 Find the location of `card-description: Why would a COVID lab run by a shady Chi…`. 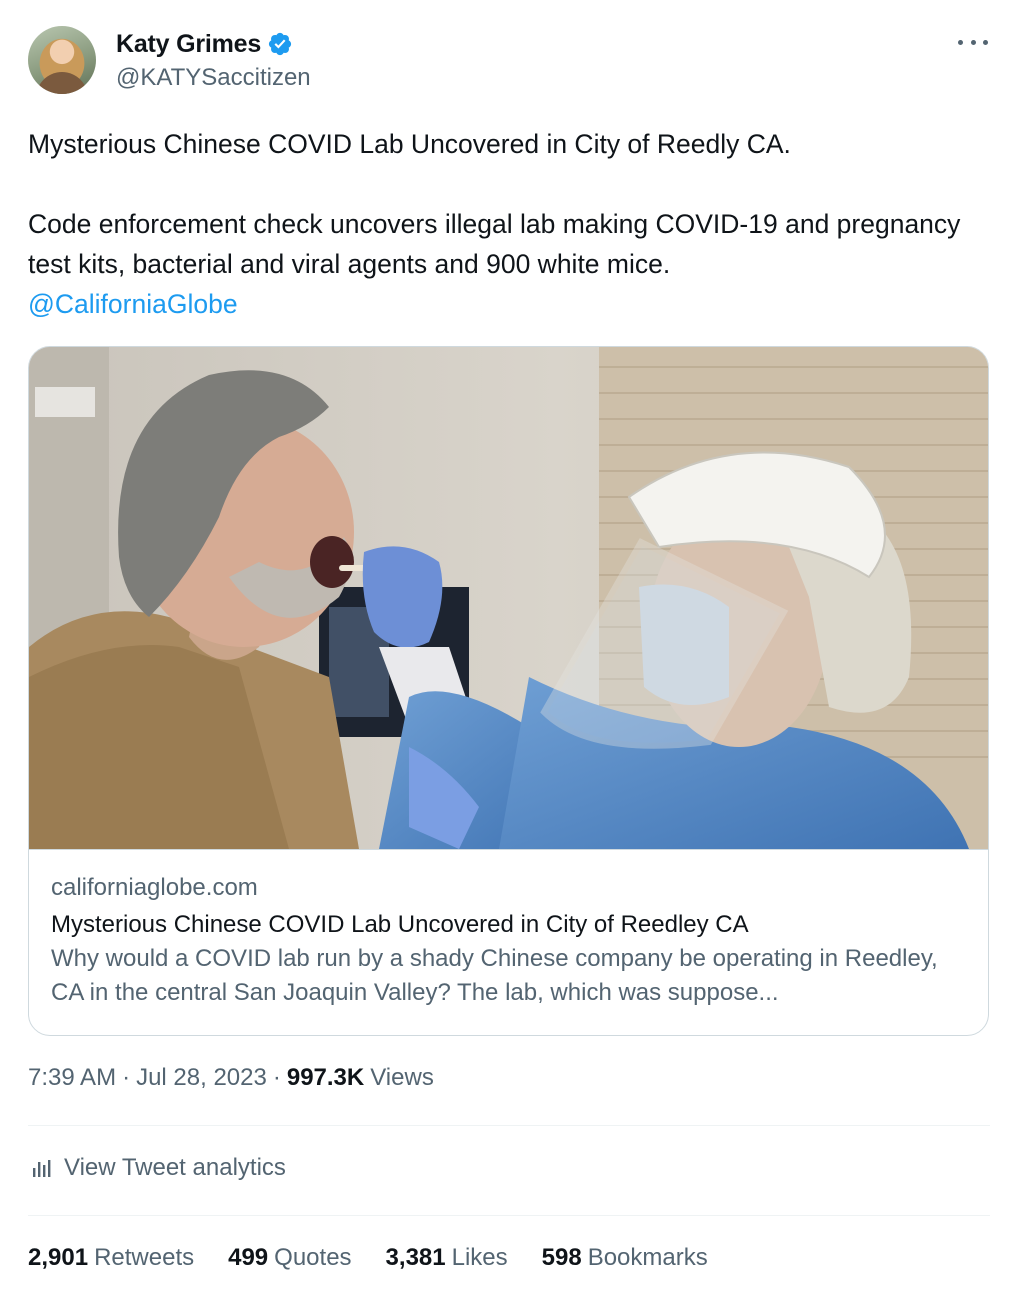

card-description: Why would a COVID lab run by a shady Chi… is located at coordinates (494, 975).